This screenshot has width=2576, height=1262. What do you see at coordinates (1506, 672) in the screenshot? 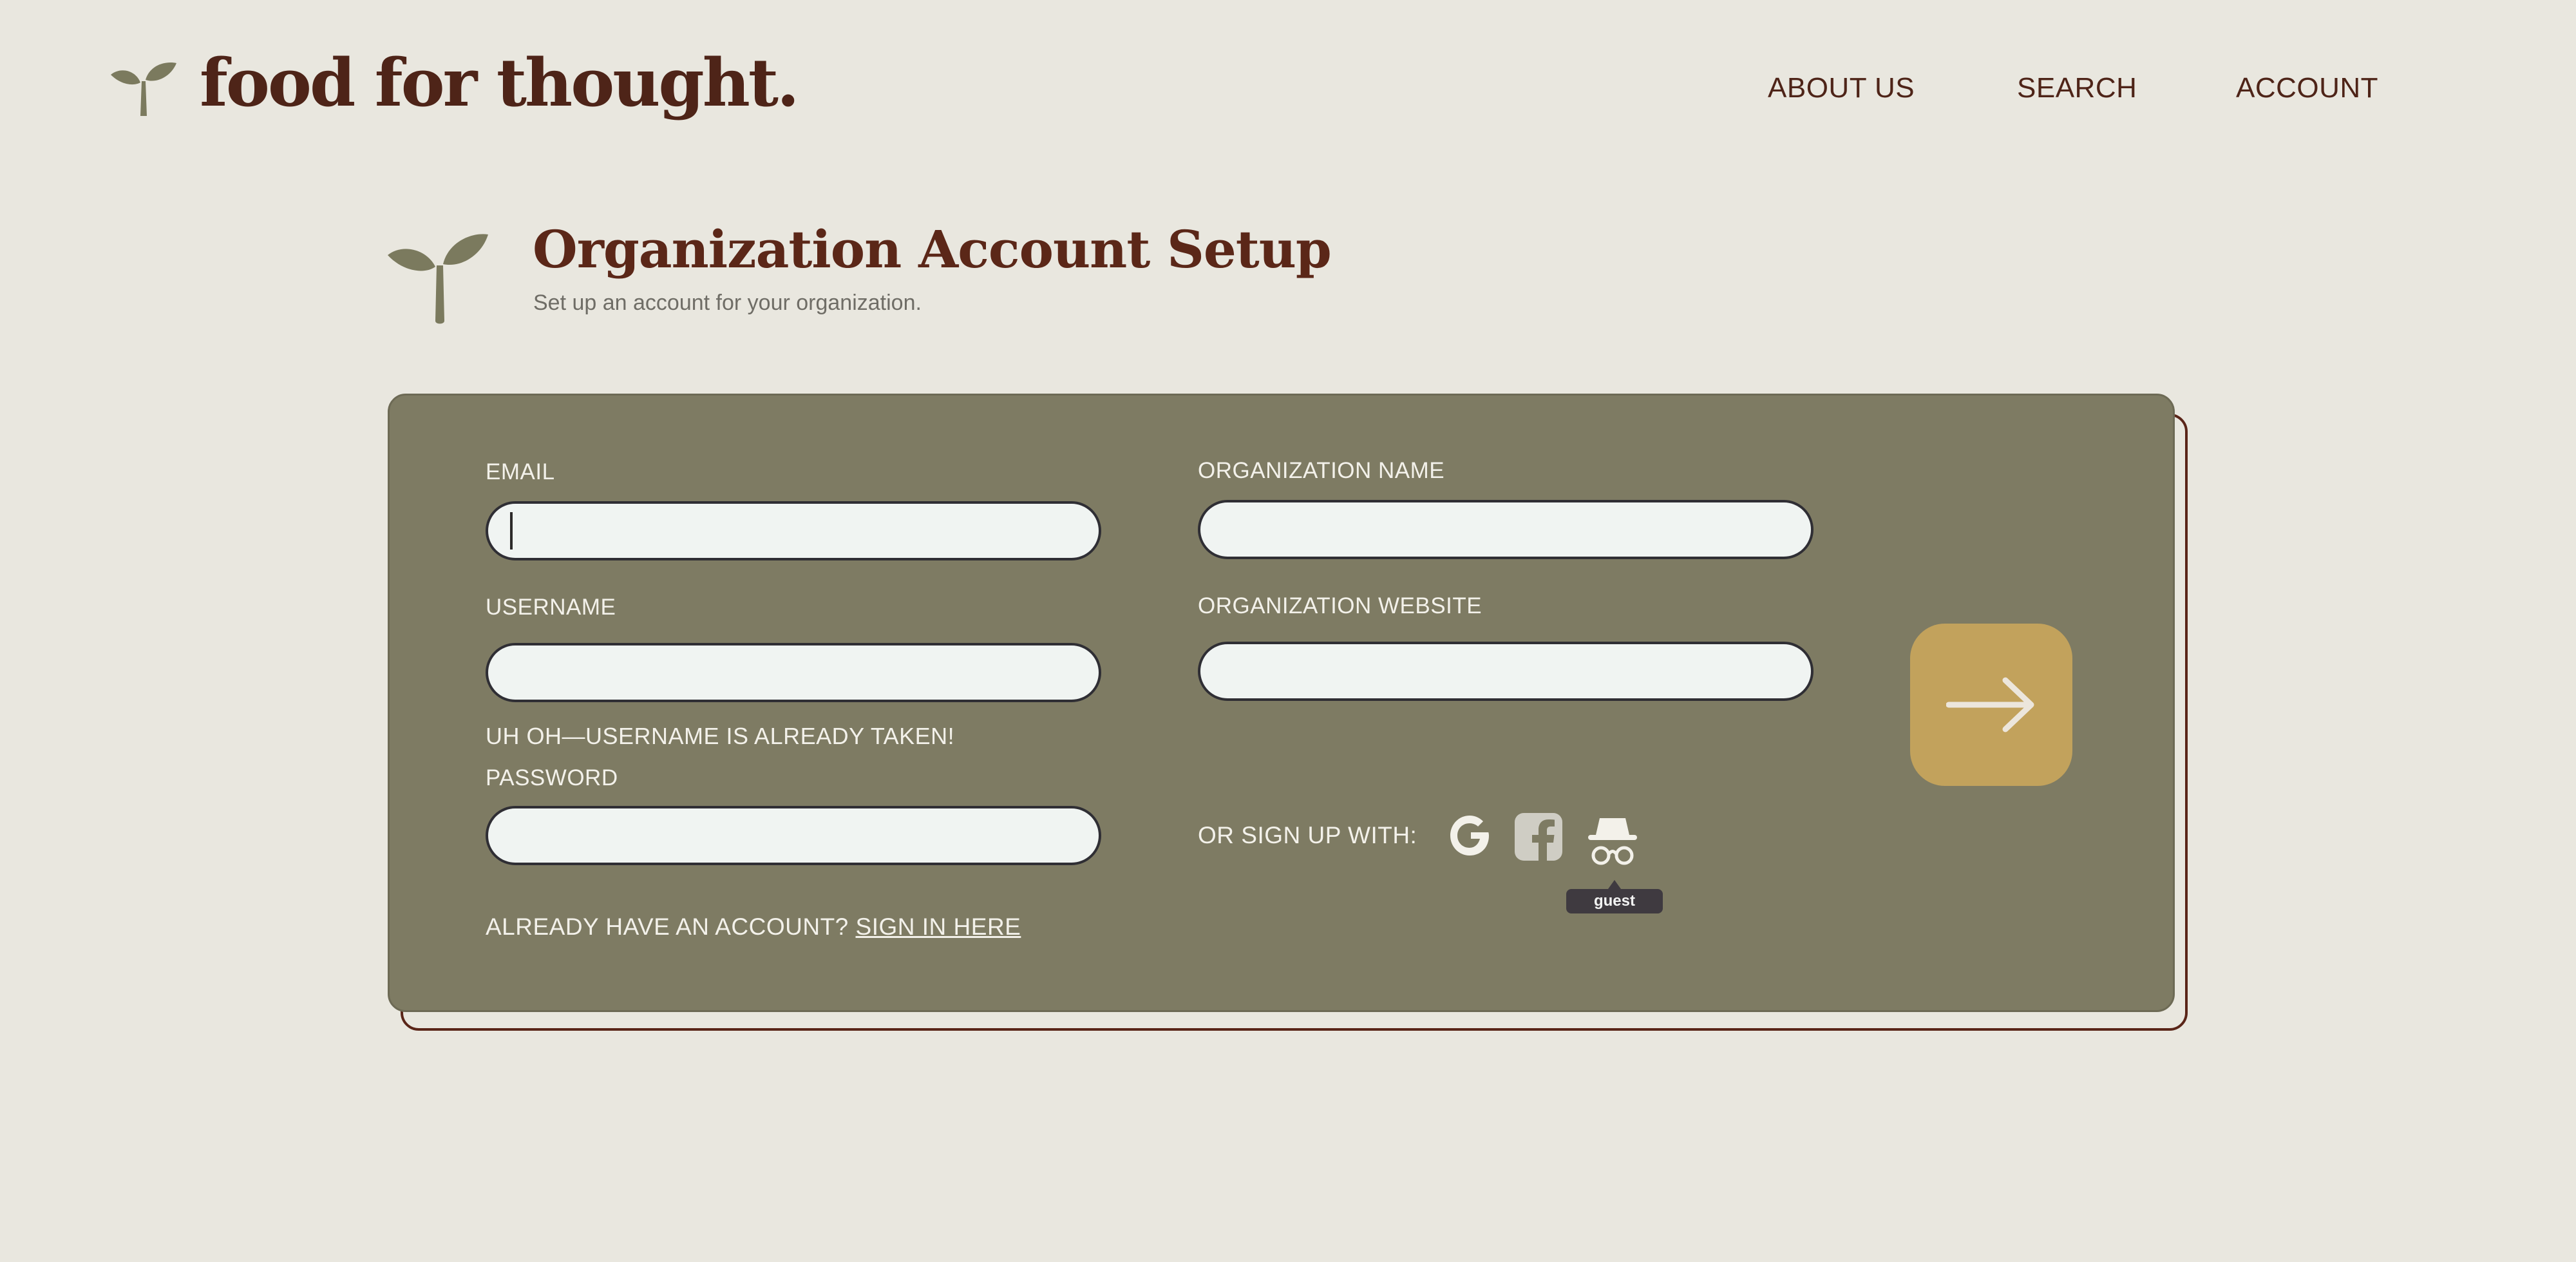
I see `organization-website-field` at bounding box center [1506, 672].